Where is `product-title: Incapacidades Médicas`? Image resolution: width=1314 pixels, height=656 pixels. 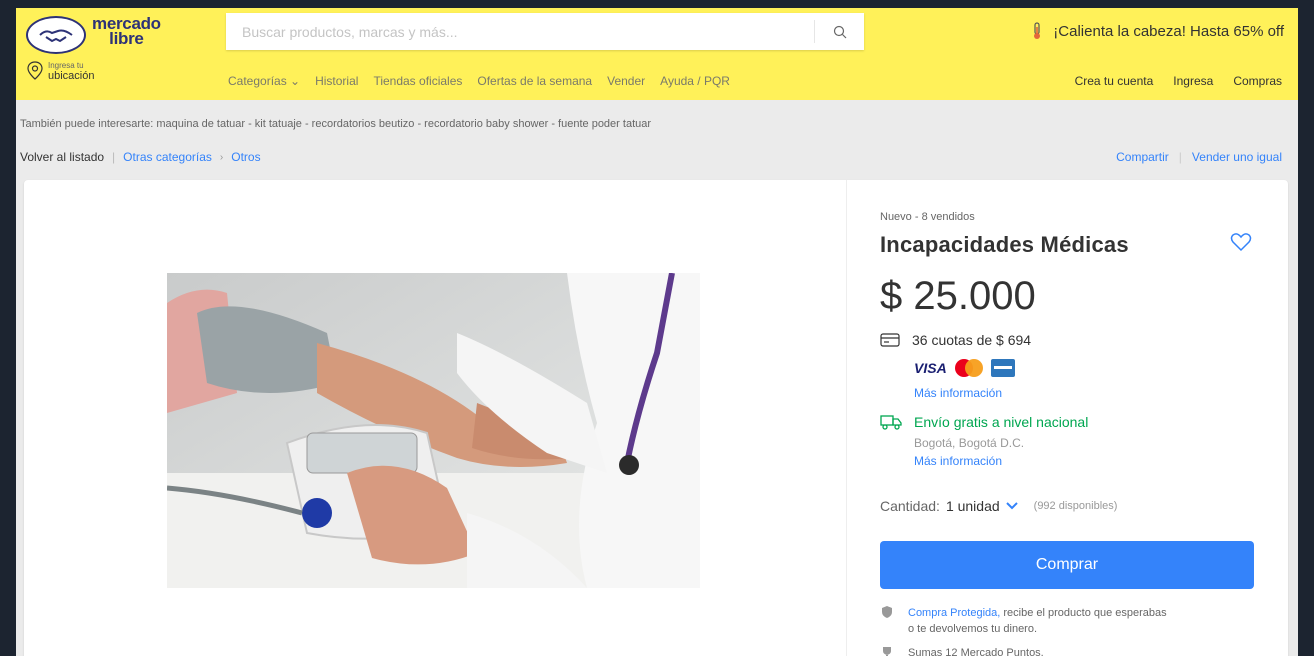 product-title: Incapacidades Médicas is located at coordinates (1004, 244).